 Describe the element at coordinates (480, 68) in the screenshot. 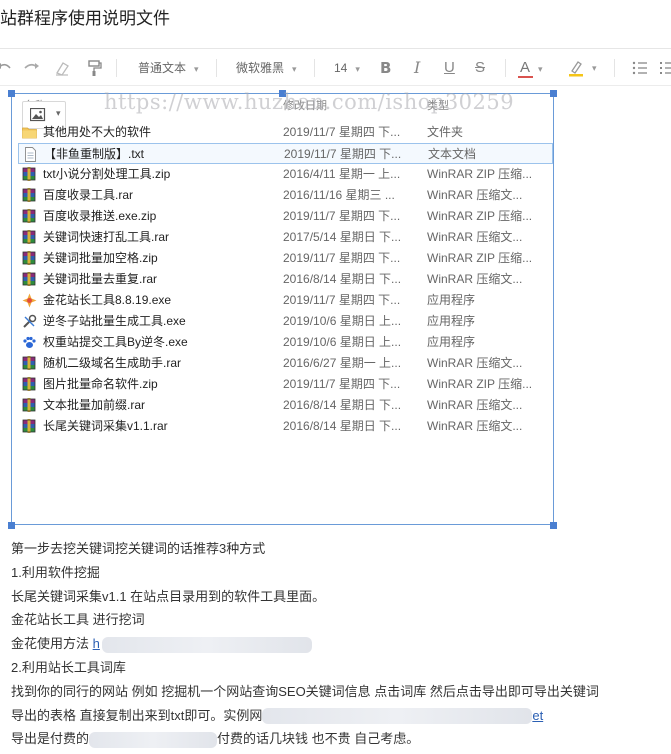

I see `strikethrough-button: S` at that location.